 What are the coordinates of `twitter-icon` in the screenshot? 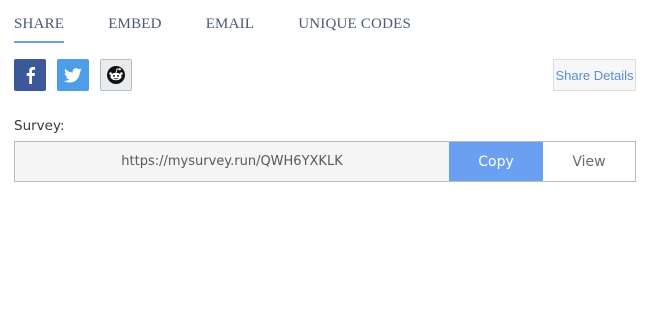 It's located at (73, 74).